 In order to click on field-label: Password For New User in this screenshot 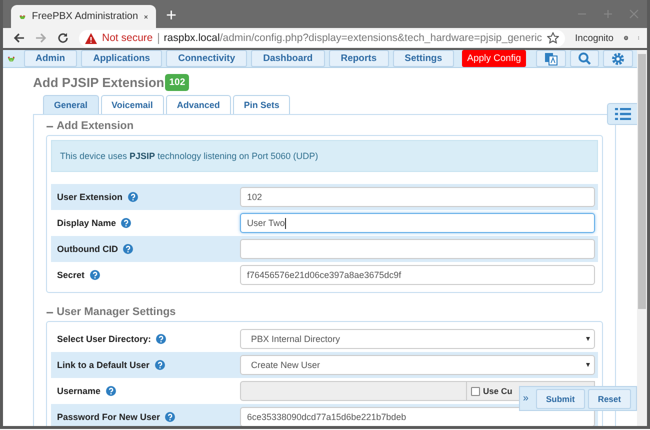, I will do `click(108, 417)`.